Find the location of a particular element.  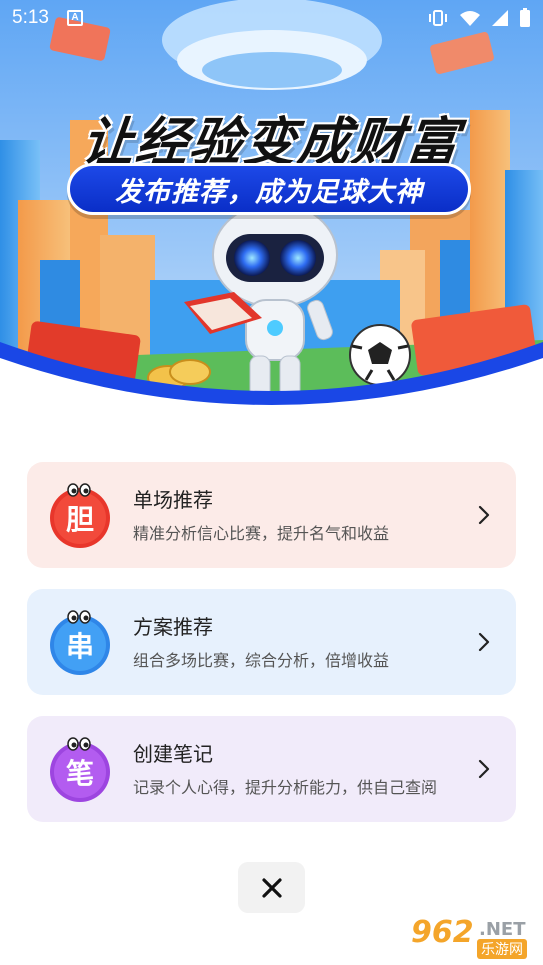

hero-subtitle-pill: 发布推荐，成为足球大神 is located at coordinates (269, 189).